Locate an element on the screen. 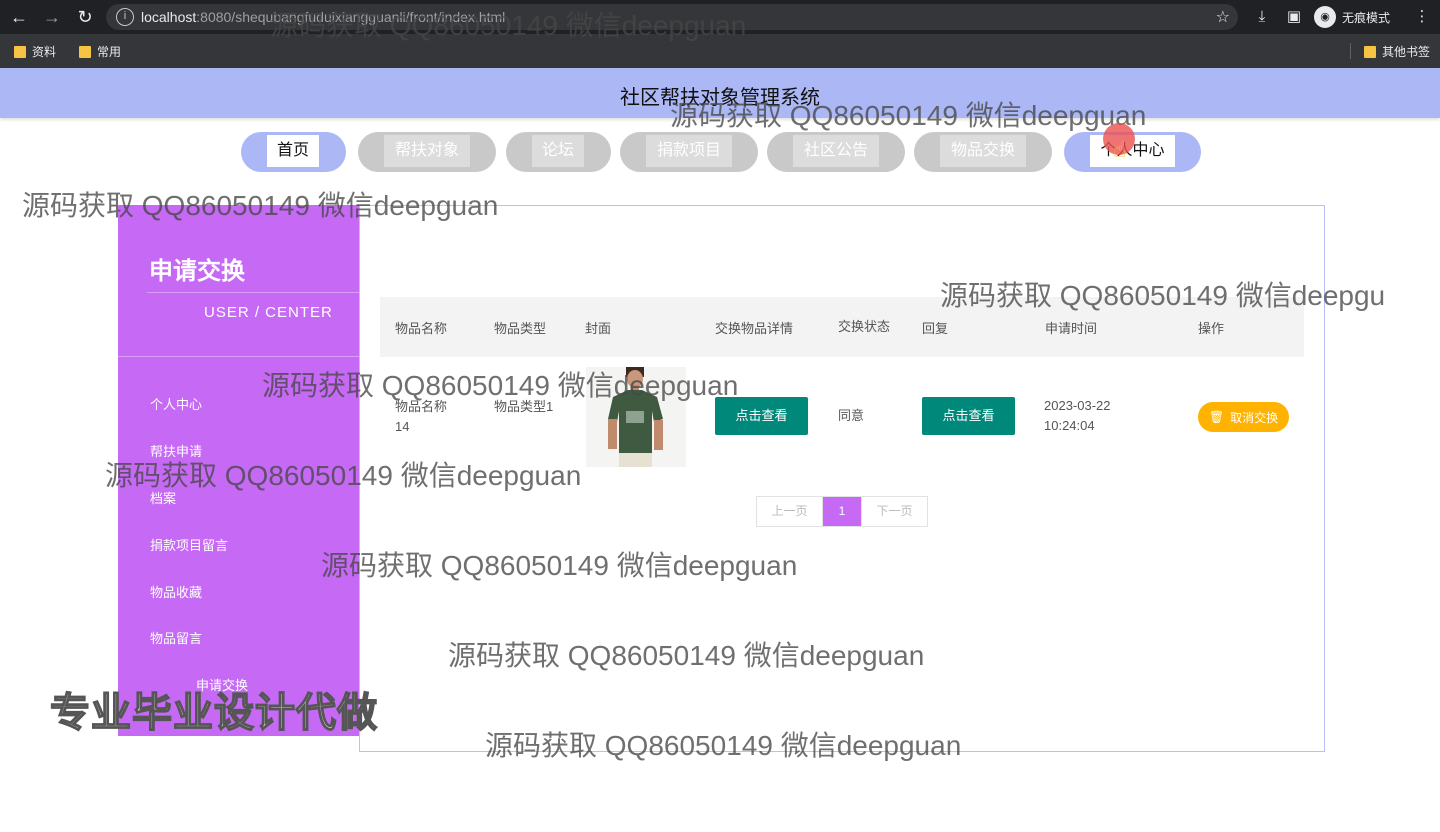  prev-page-button: 上一页 is located at coordinates (790, 511).